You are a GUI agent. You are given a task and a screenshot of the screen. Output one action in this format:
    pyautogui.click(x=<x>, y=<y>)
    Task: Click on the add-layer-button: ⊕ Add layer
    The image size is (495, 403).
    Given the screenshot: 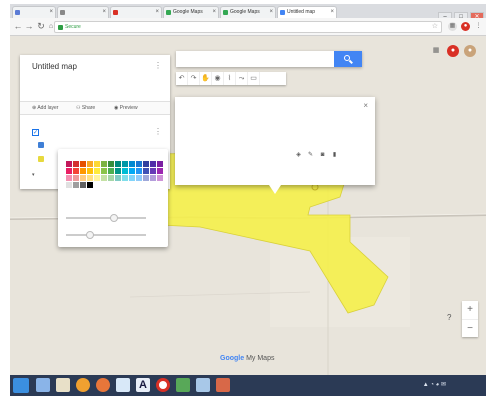 What is the action you would take?
    pyautogui.click(x=45, y=108)
    